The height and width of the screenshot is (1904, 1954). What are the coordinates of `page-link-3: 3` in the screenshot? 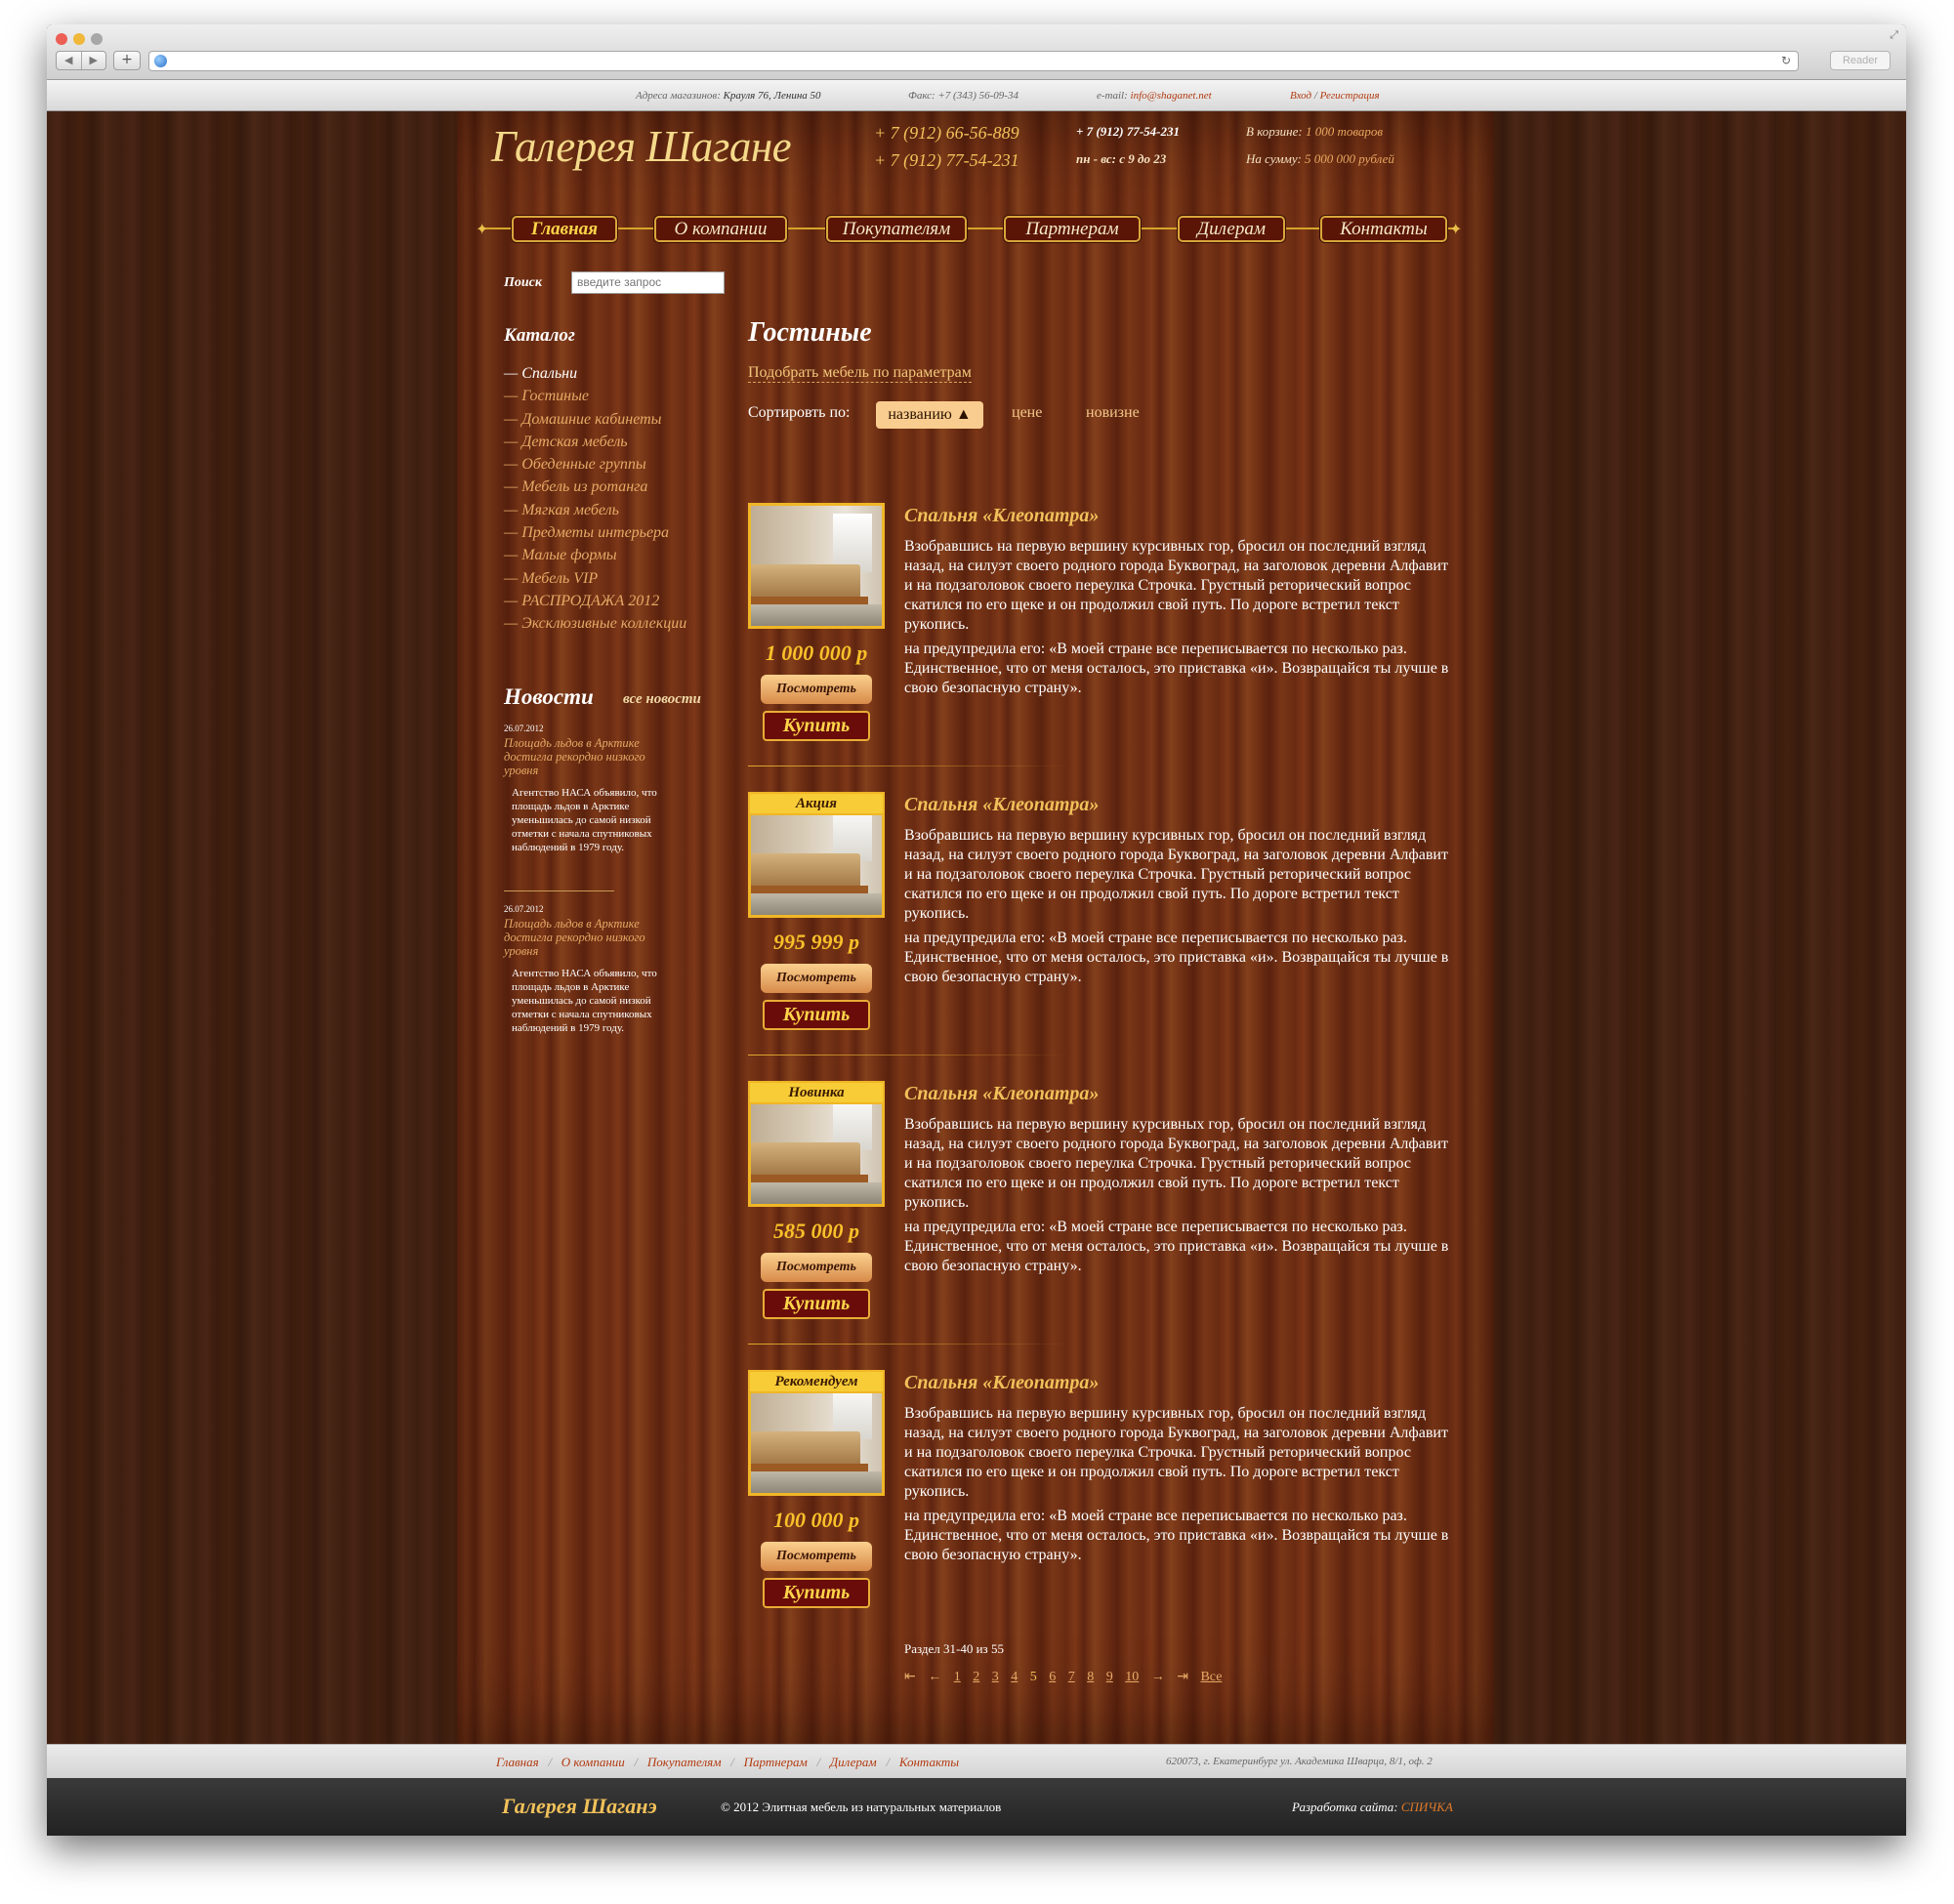 It's located at (995, 1677).